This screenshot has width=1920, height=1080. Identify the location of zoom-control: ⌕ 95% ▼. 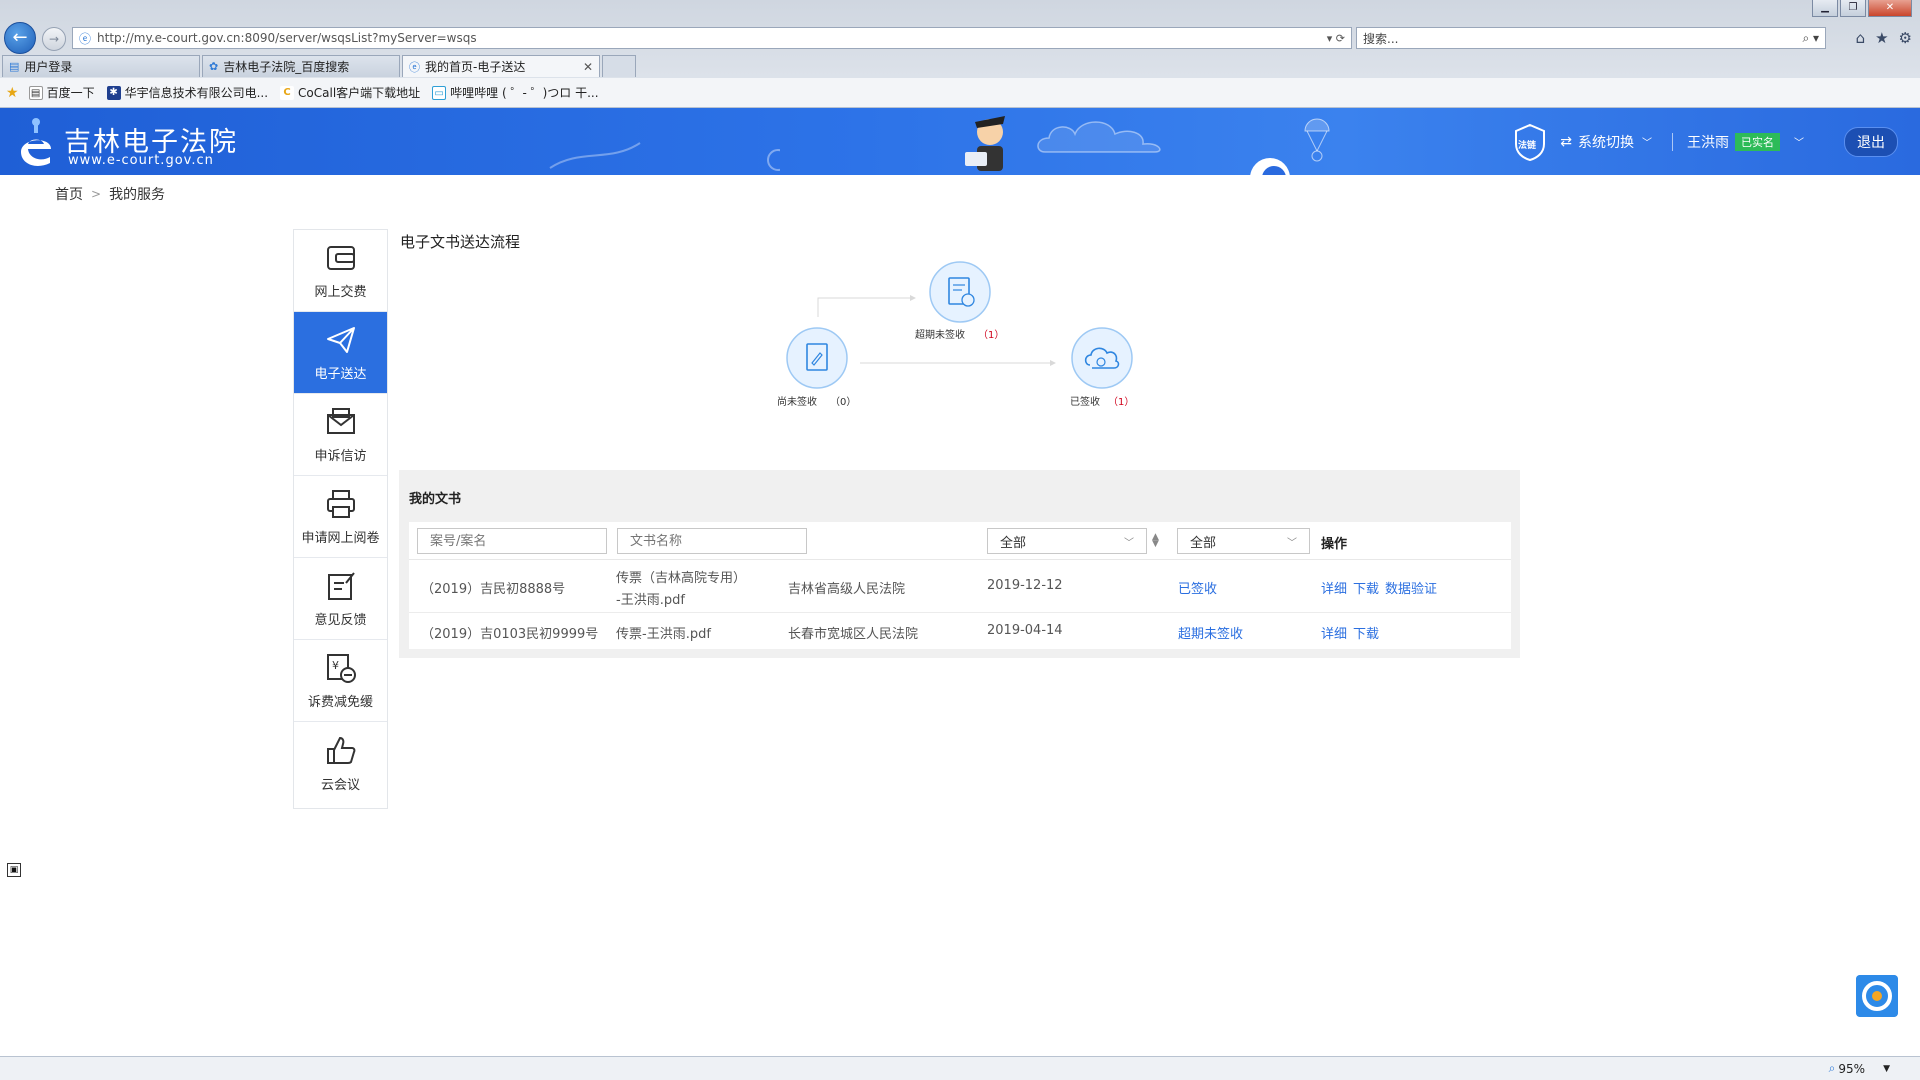
(1859, 1068).